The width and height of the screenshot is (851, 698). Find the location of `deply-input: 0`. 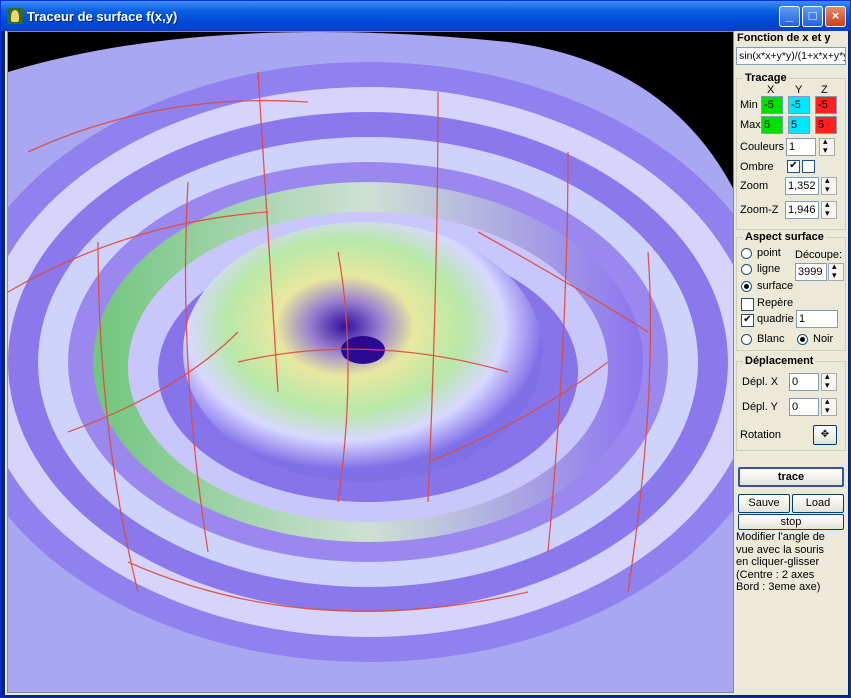

deply-input: 0 is located at coordinates (804, 407).